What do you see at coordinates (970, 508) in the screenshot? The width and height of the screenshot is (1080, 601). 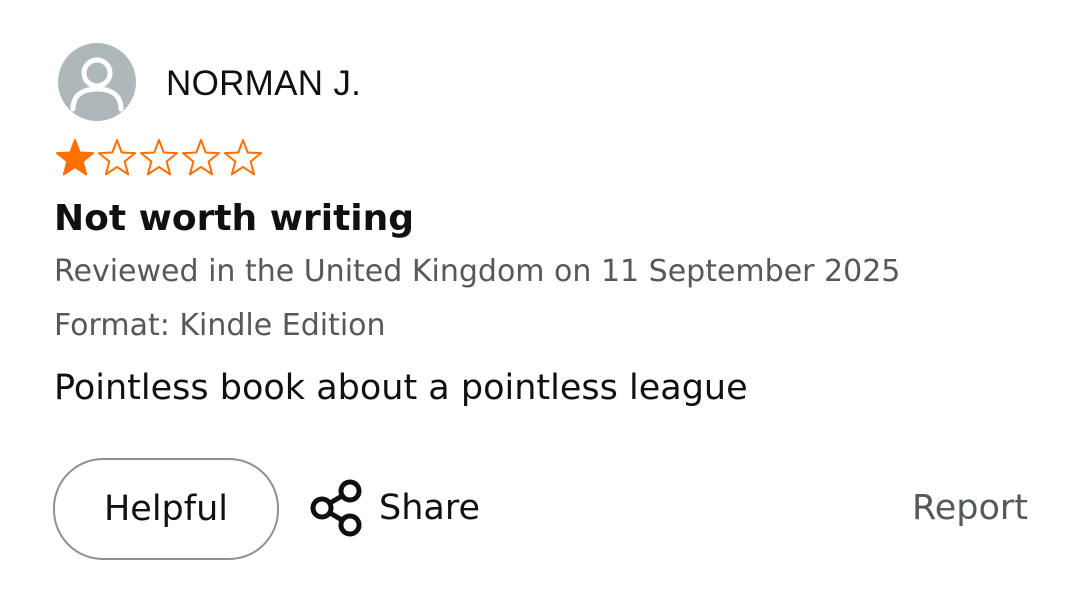 I see `report-link: Report` at bounding box center [970, 508].